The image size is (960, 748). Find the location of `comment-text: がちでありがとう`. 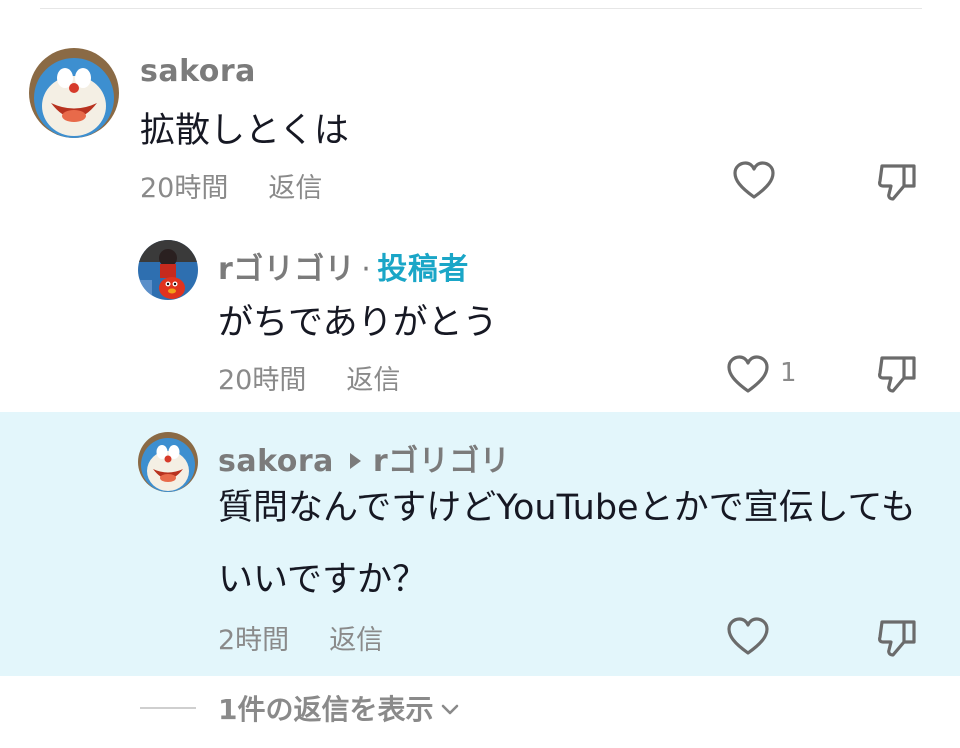

comment-text: がちでありがとう is located at coordinates (358, 323).